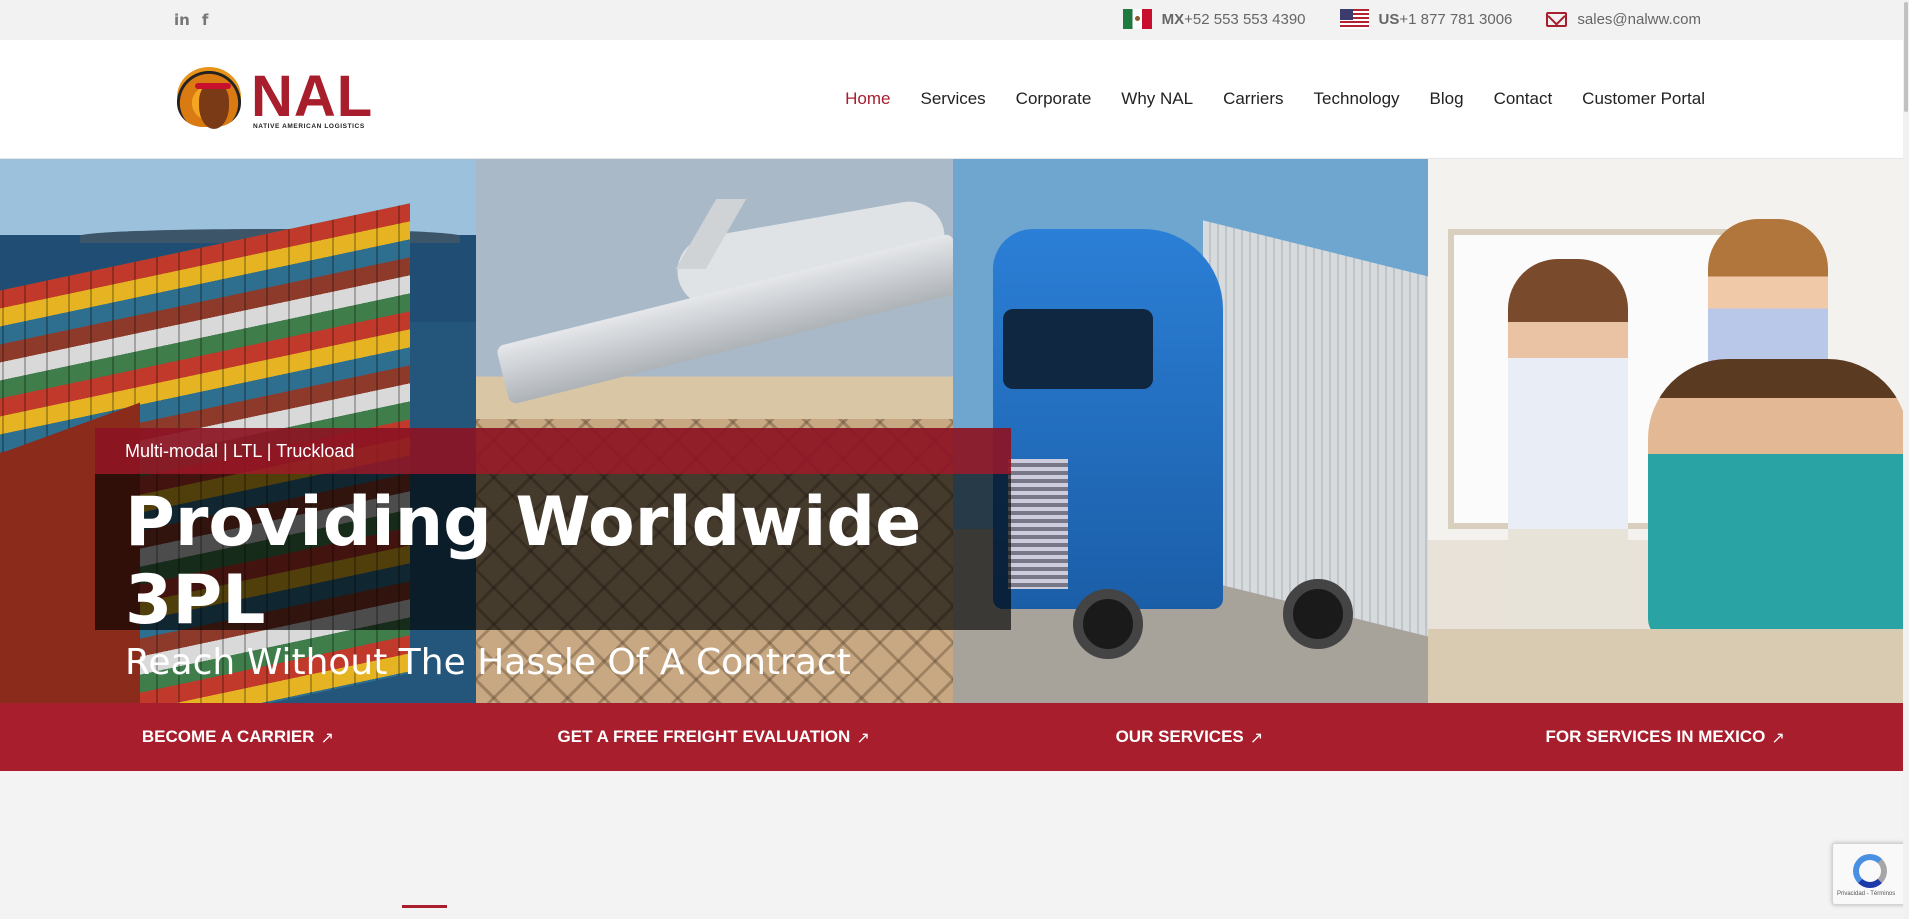  Describe the element at coordinates (1054, 99) in the screenshot. I see `nav-corporate: Corporate` at that location.